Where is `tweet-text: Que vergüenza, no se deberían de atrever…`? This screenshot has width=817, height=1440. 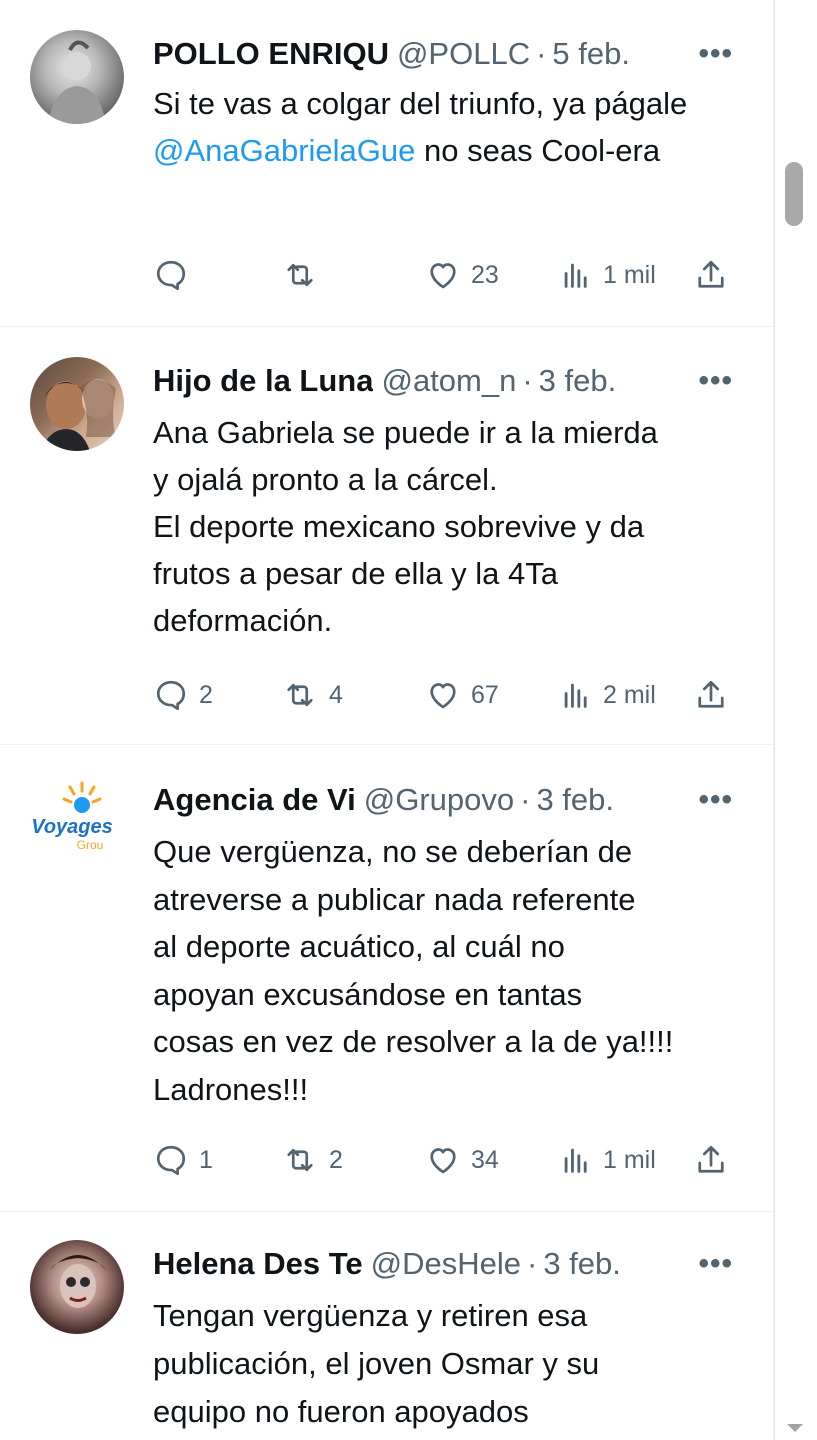
tweet-text: Que vergüenza, no se deberían de atrever… is located at coordinates (453, 970).